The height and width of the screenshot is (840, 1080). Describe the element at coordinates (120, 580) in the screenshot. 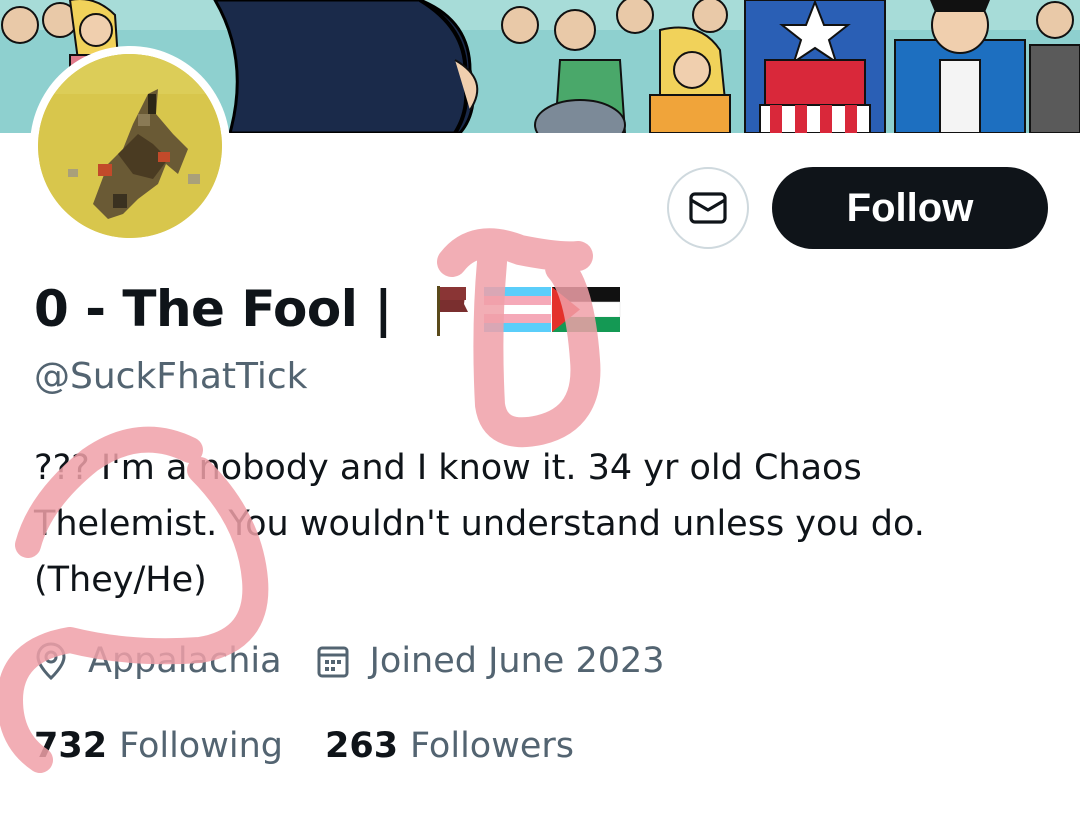

I see `bio-line: (They/He)` at that location.